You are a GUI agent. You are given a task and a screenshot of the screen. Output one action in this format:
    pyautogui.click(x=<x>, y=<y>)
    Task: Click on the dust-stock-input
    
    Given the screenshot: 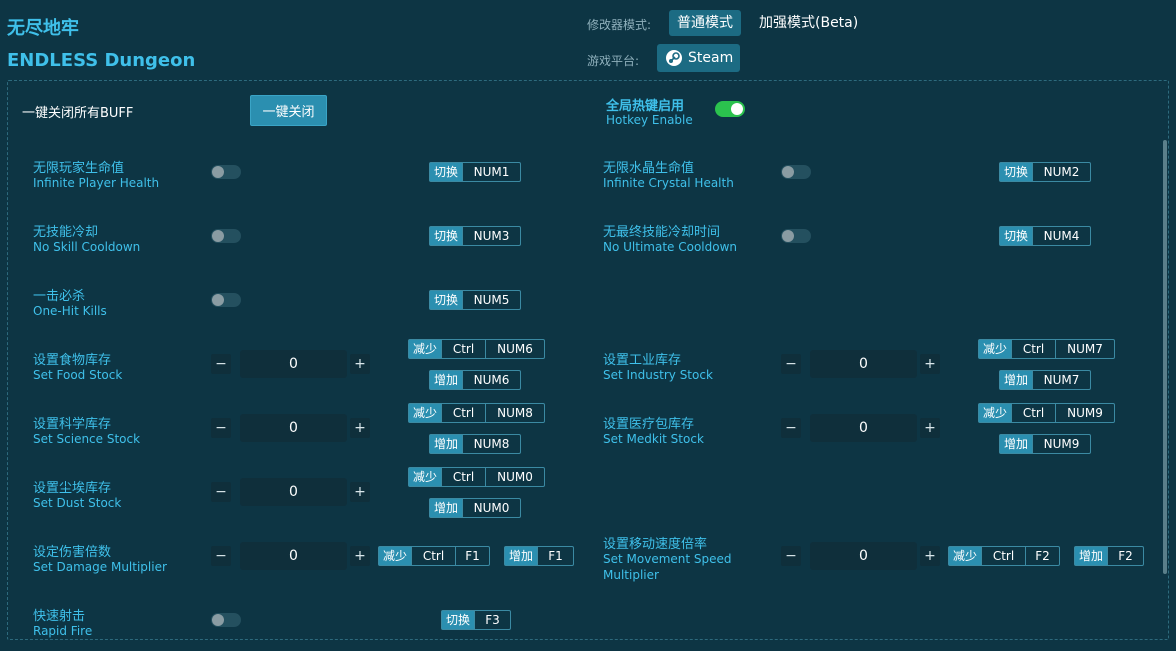 What is the action you would take?
    pyautogui.click(x=293, y=492)
    